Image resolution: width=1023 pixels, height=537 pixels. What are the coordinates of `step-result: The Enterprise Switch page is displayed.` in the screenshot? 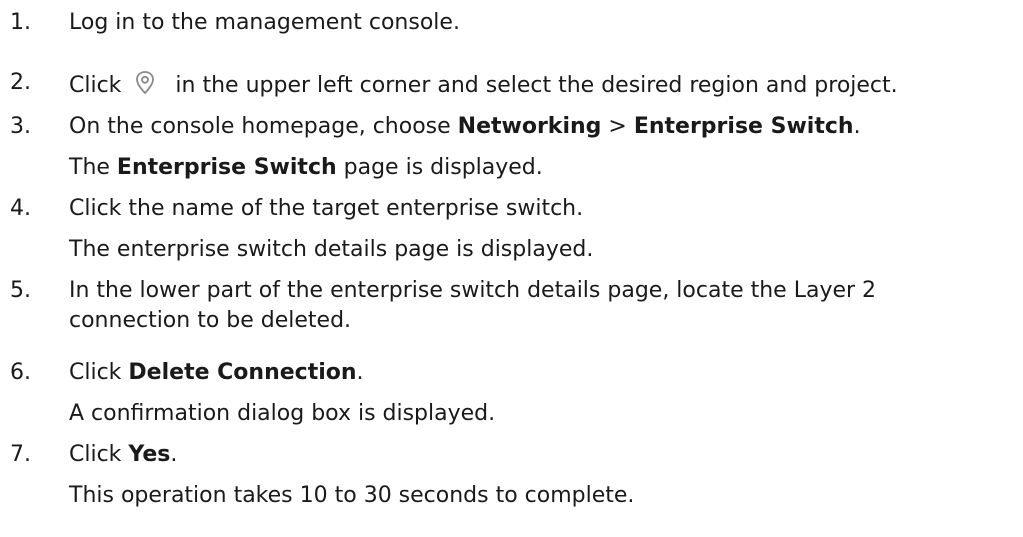 It's located at (306, 168).